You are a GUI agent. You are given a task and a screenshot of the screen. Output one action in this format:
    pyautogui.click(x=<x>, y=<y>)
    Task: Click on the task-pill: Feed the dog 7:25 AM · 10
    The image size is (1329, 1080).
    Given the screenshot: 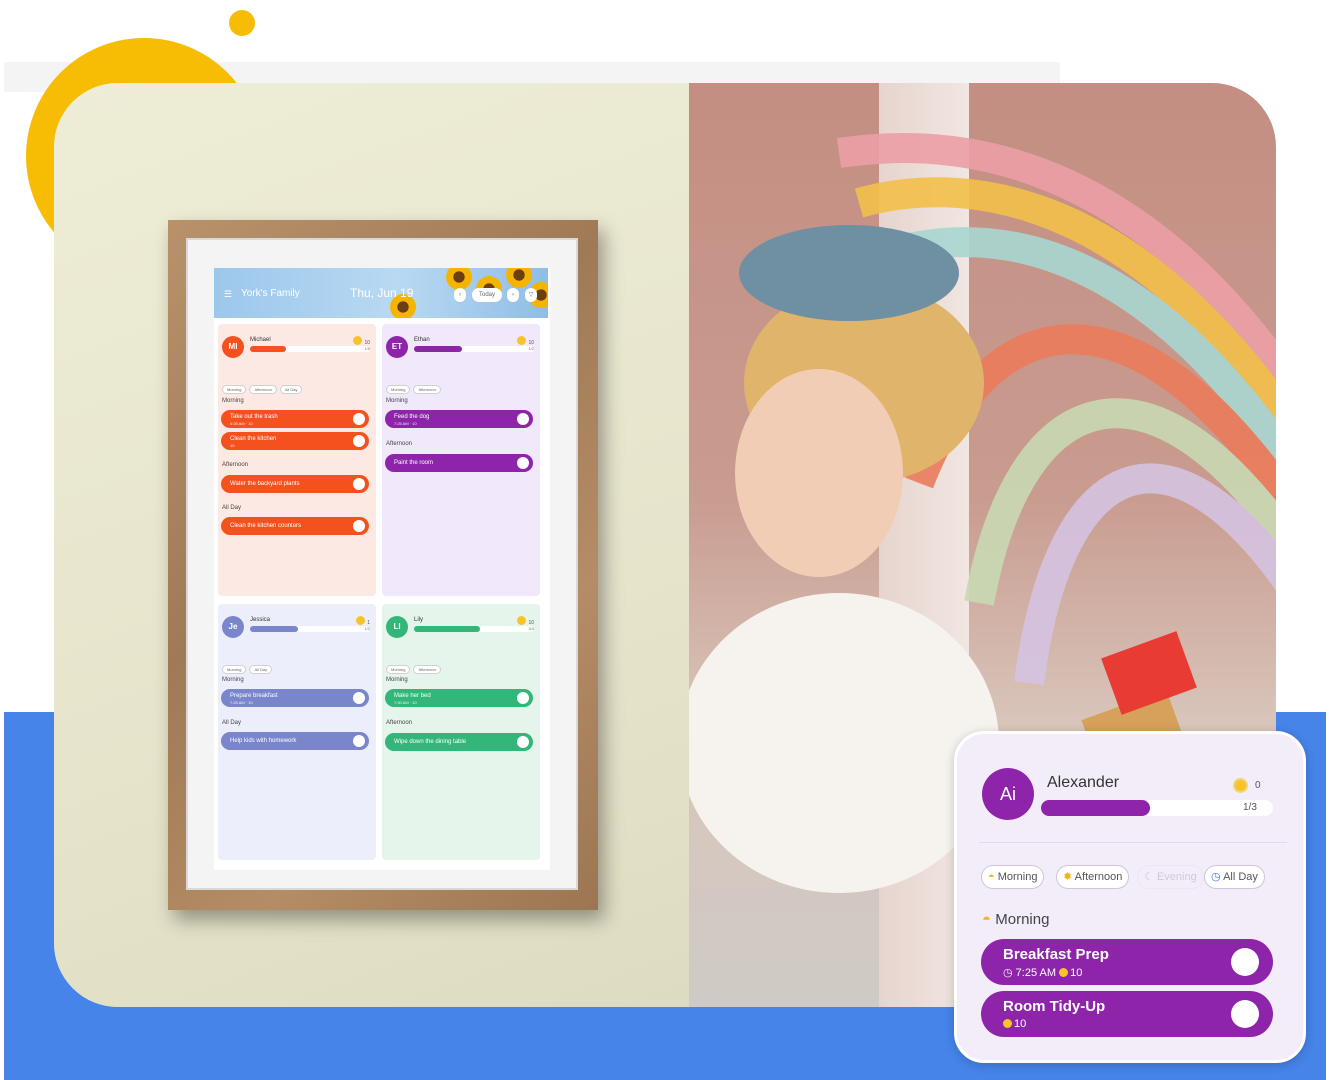 What is the action you would take?
    pyautogui.click(x=459, y=419)
    